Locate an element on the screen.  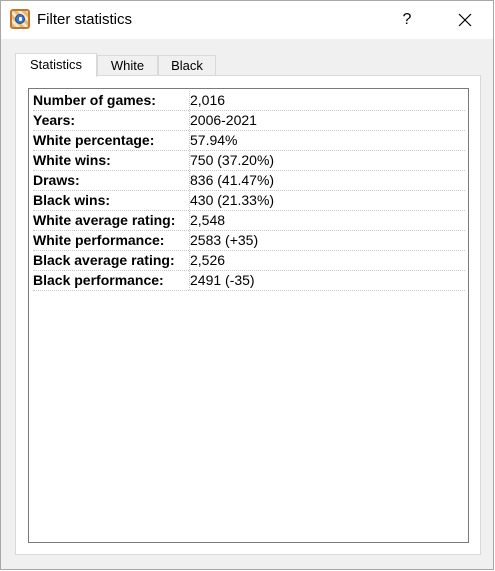
stat-label: Years: is located at coordinates (54, 120).